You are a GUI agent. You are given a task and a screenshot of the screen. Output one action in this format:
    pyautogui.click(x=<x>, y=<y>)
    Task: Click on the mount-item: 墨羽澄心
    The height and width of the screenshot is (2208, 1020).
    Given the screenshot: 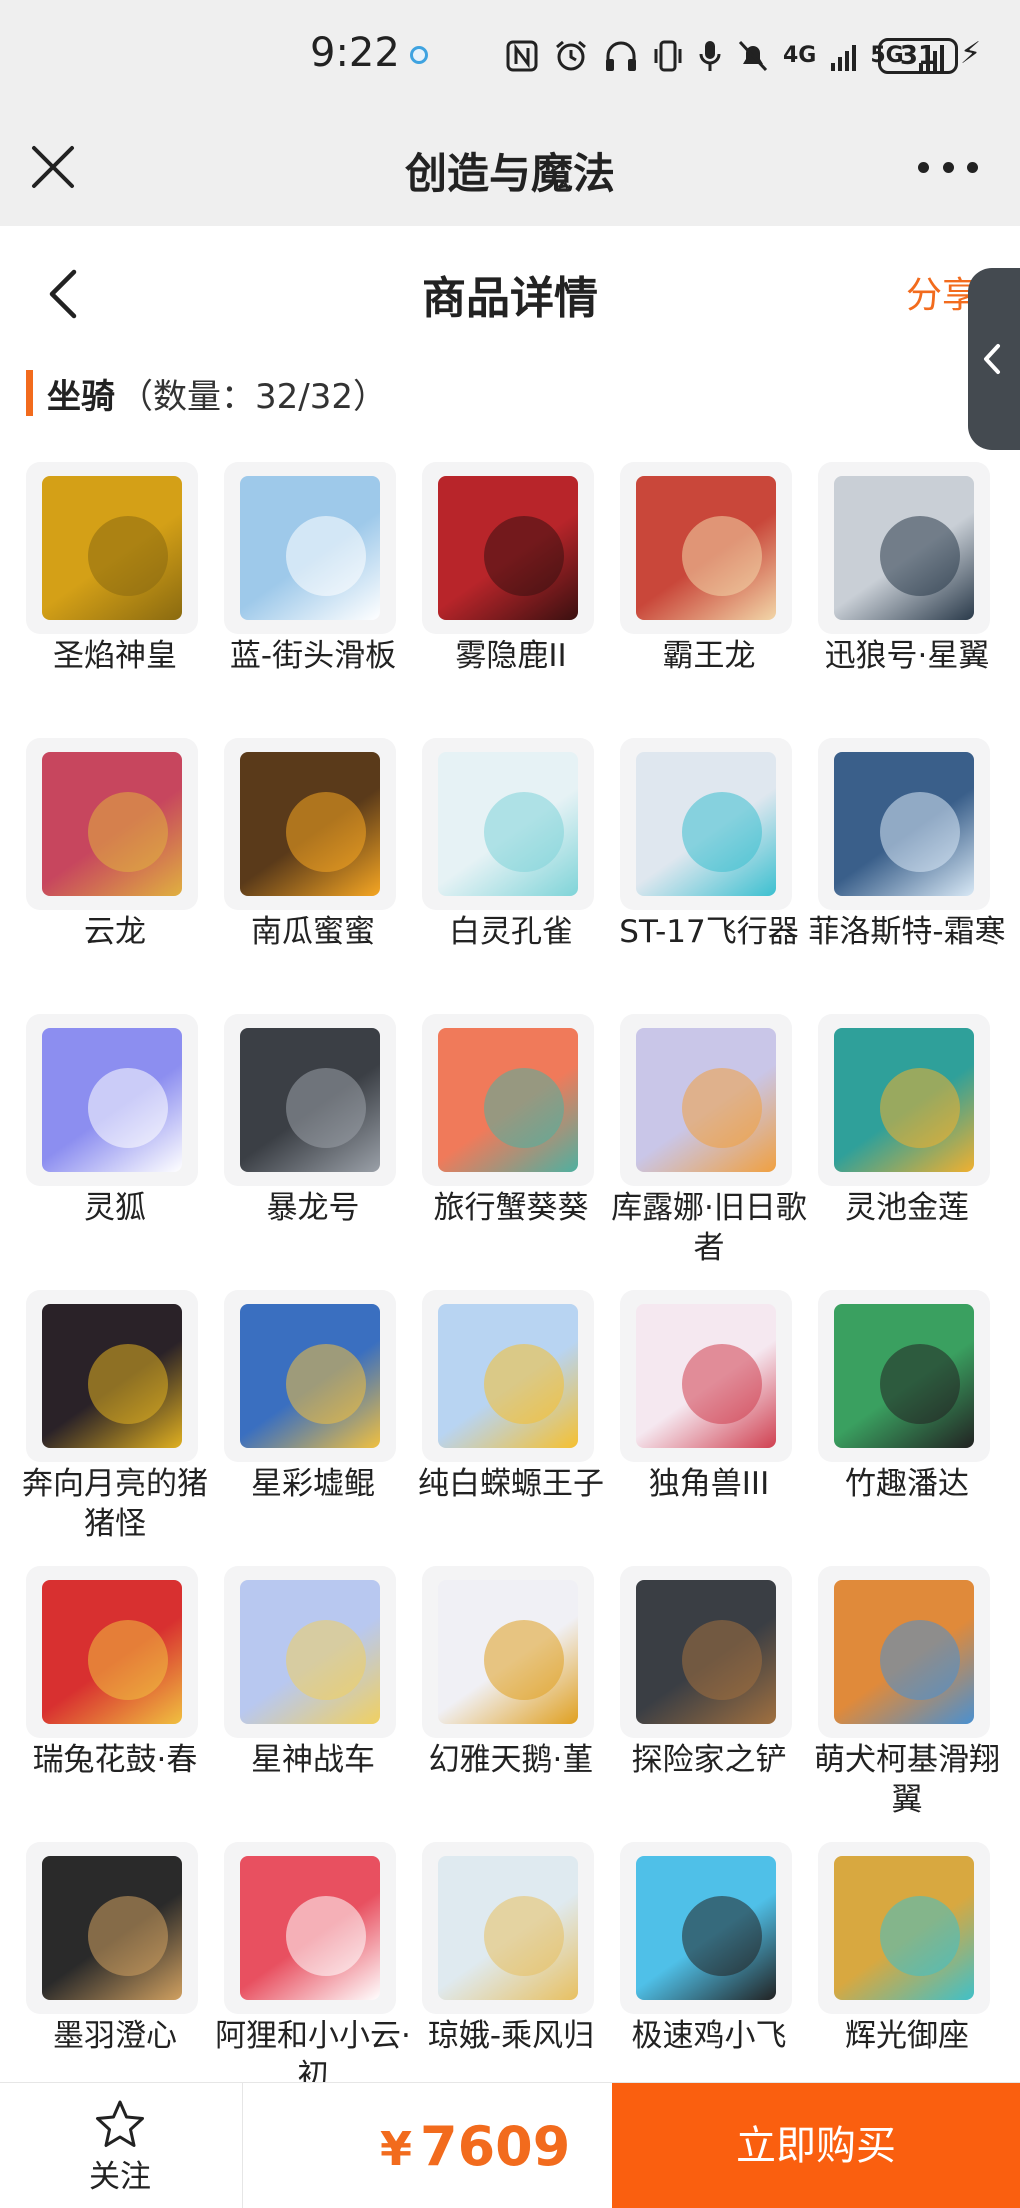 What is the action you would take?
    pyautogui.click(x=115, y=1962)
    